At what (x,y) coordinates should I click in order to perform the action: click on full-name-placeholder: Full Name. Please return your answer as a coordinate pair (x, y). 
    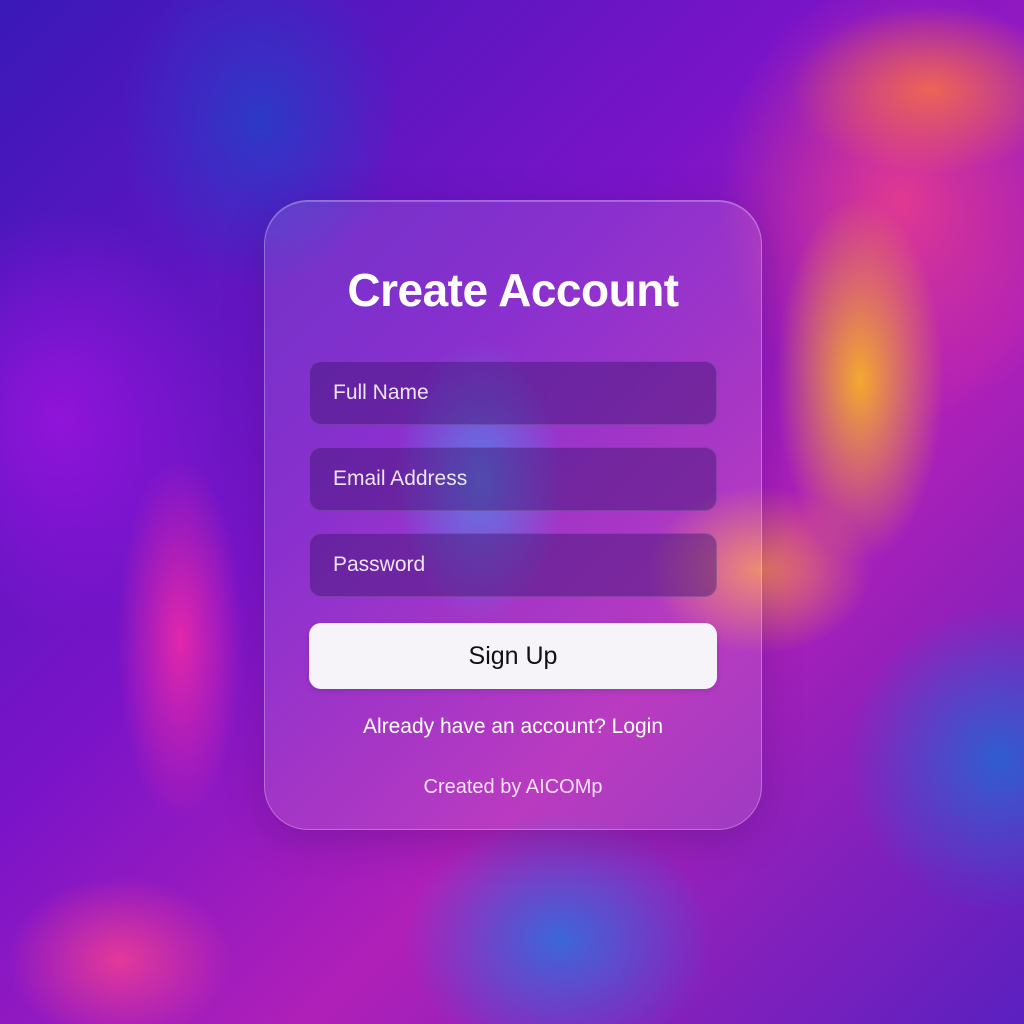
    Looking at the image, I should click on (381, 392).